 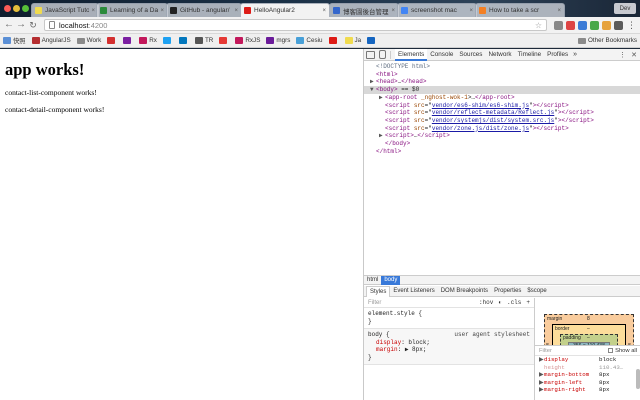 What do you see at coordinates (538, 25) in the screenshot?
I see `star-icon: ☆` at bounding box center [538, 25].